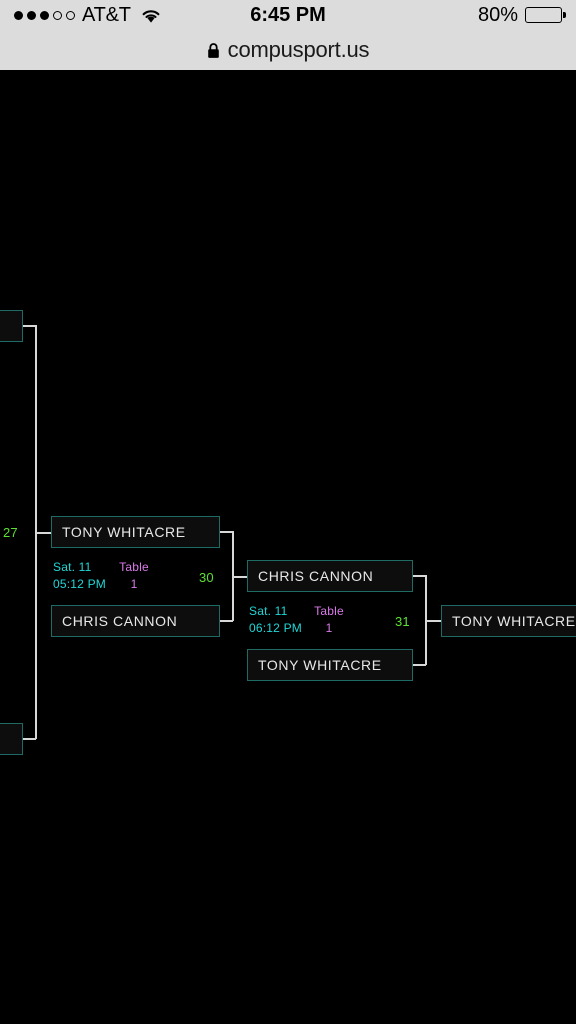 This screenshot has width=576, height=1024. Describe the element at coordinates (275, 628) in the screenshot. I see `match-31-time: 06:12 PM` at that location.